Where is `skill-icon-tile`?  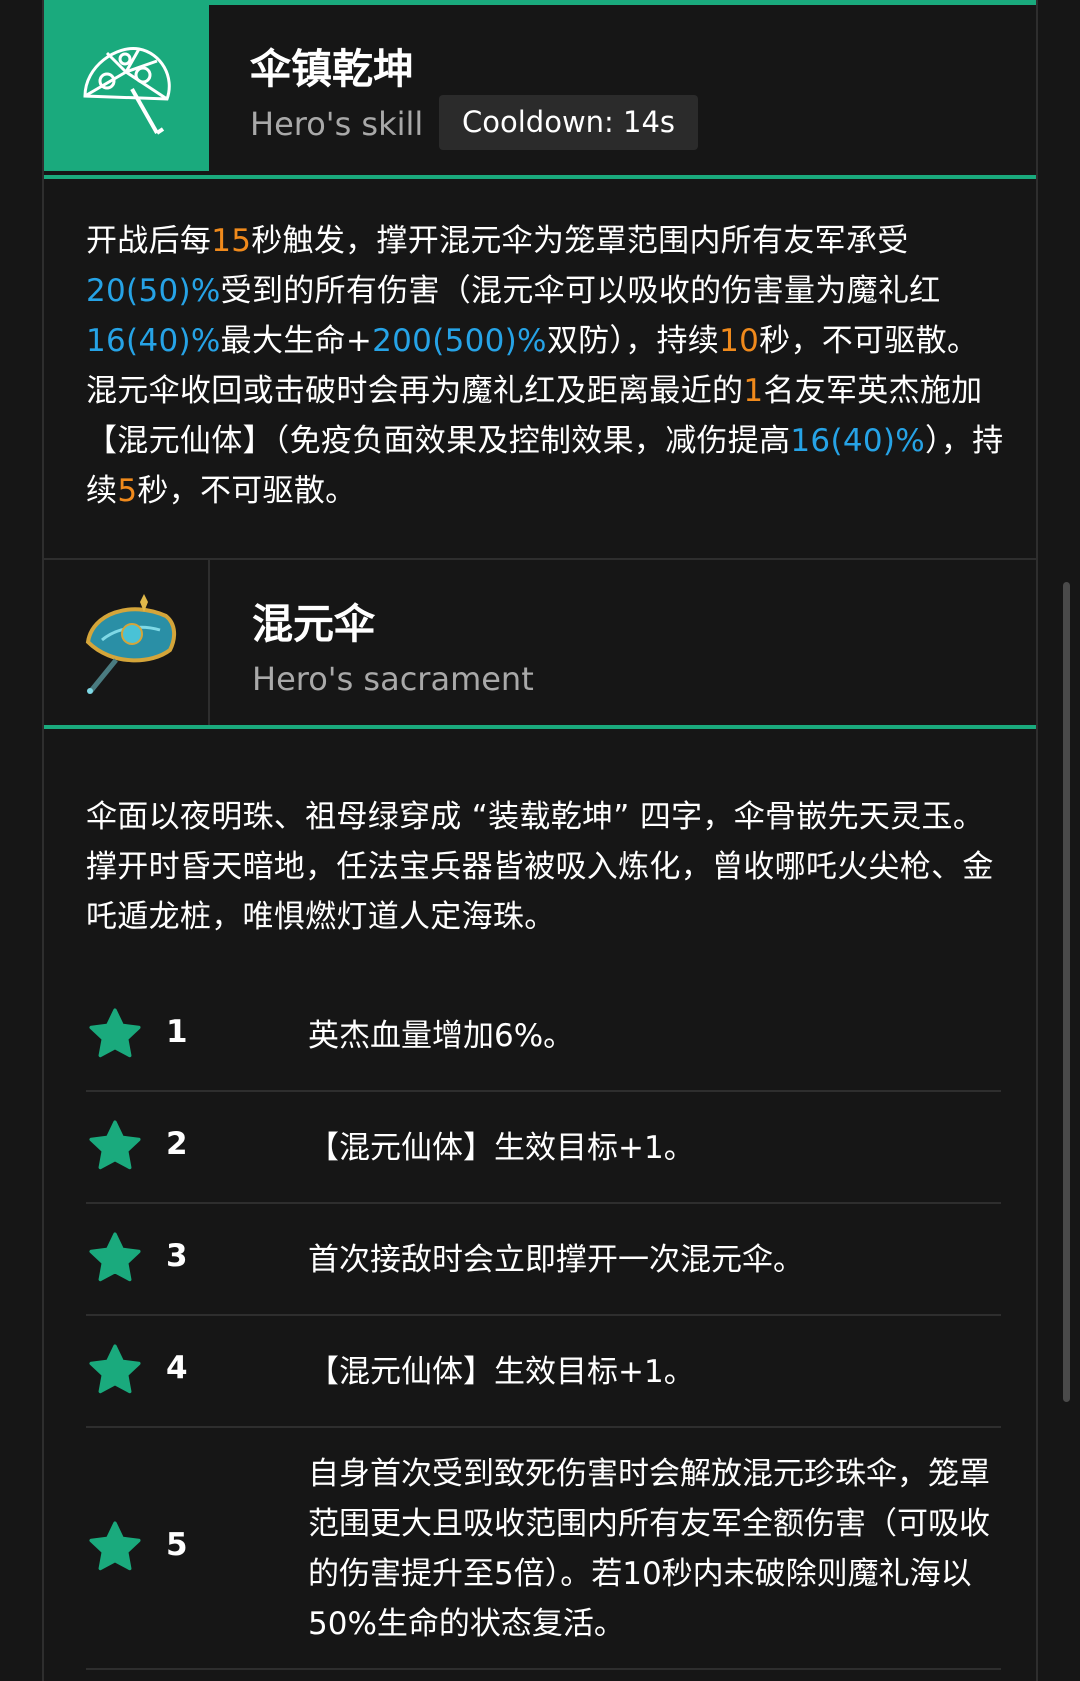
skill-icon-tile is located at coordinates (126, 88).